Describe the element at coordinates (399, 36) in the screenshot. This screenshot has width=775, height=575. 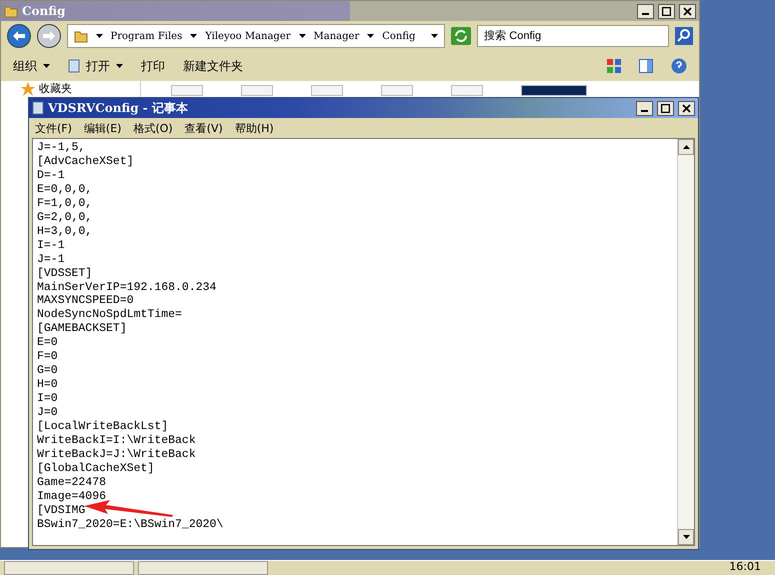
I see `breadcrumb-item: Config` at that location.